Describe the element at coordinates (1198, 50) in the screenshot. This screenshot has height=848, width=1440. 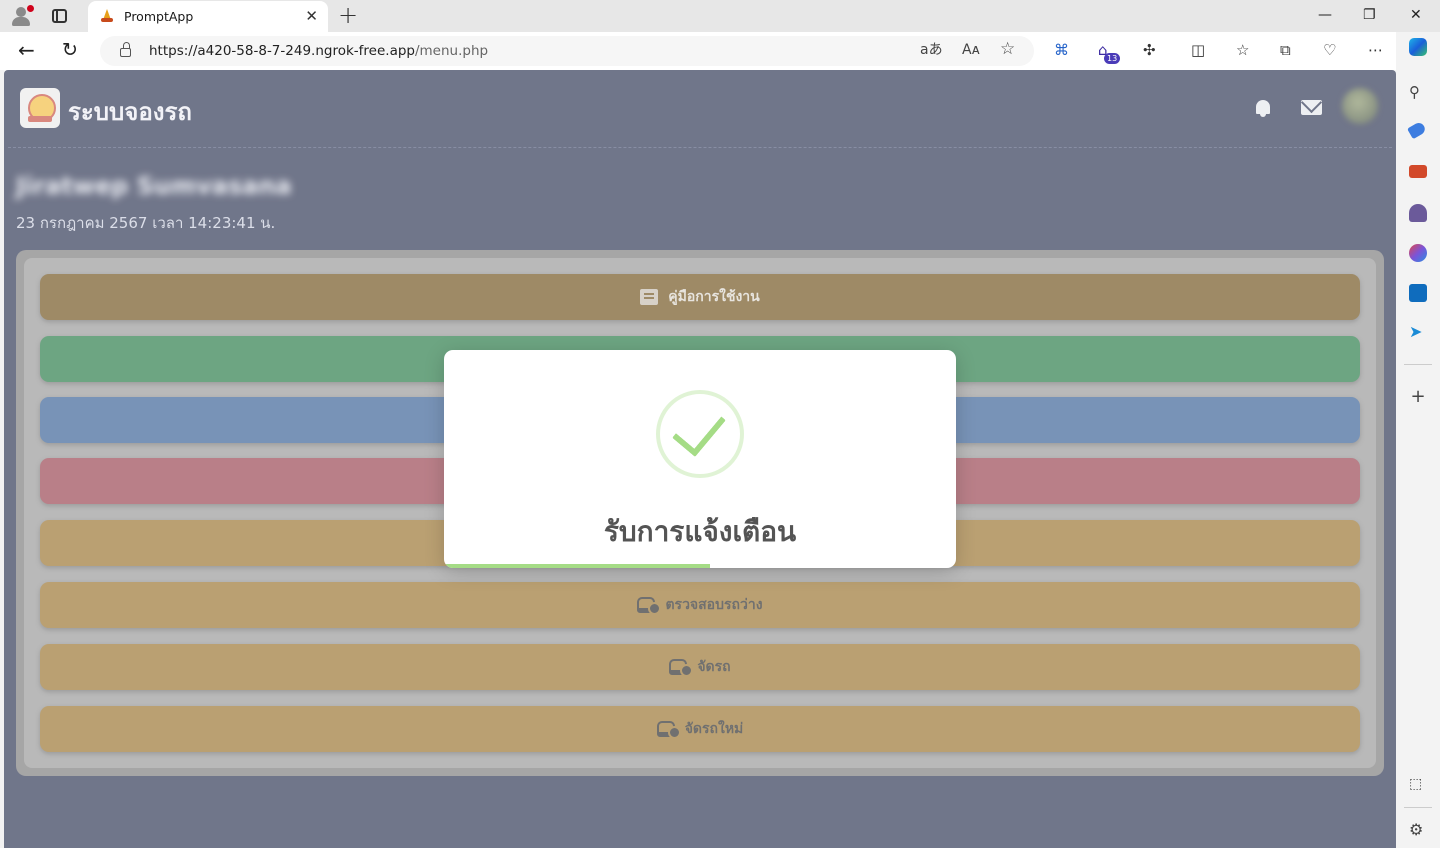
I see `split-screen-icon: ◫` at that location.